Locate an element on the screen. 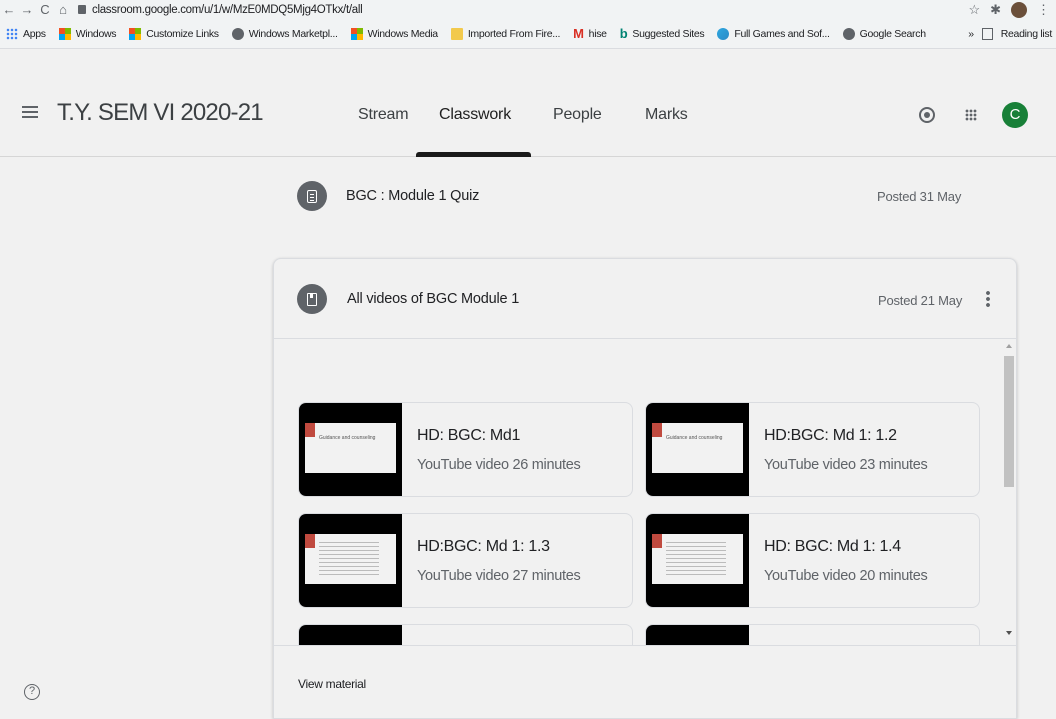  video-title: HD: BGC: Md 1: 1.4 is located at coordinates (832, 546).